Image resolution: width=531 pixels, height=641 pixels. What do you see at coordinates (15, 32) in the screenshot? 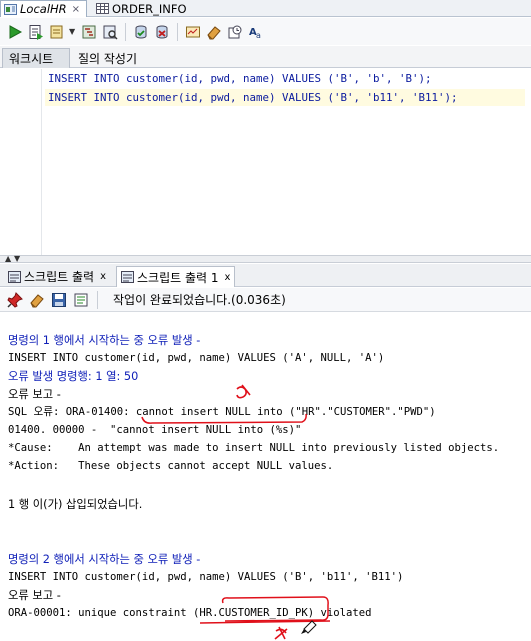
I see `run-statement-icon` at bounding box center [15, 32].